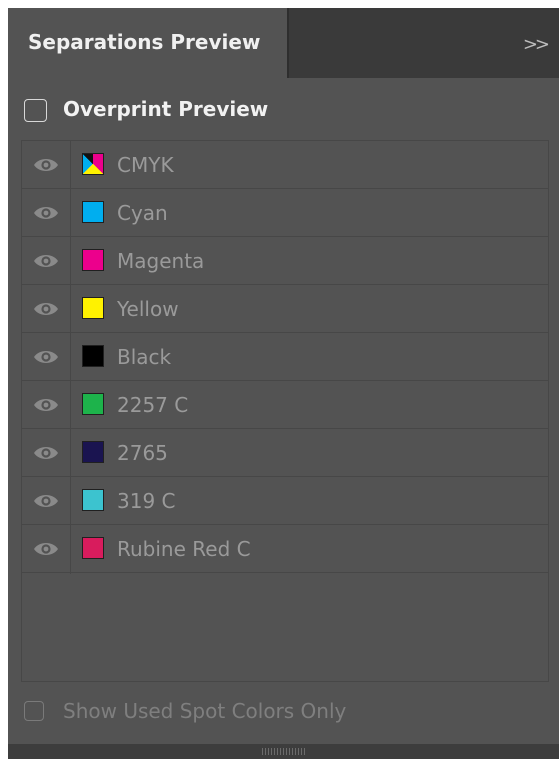 Image resolution: width=559 pixels, height=759 pixels. I want to click on separation-name: 2765, so click(142, 453).